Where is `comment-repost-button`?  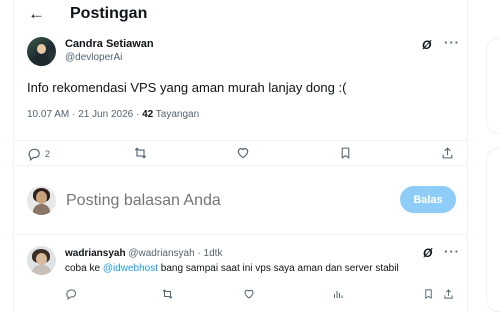 comment-repost-button is located at coordinates (167, 294).